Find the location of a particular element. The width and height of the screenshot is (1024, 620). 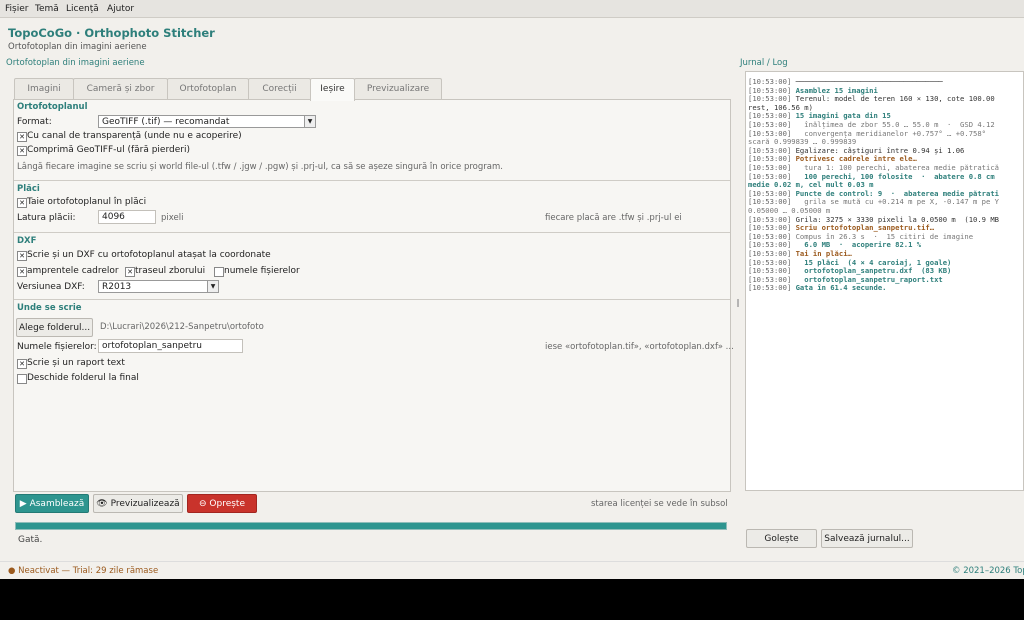

menu-help: Ajutor is located at coordinates (120, 9).